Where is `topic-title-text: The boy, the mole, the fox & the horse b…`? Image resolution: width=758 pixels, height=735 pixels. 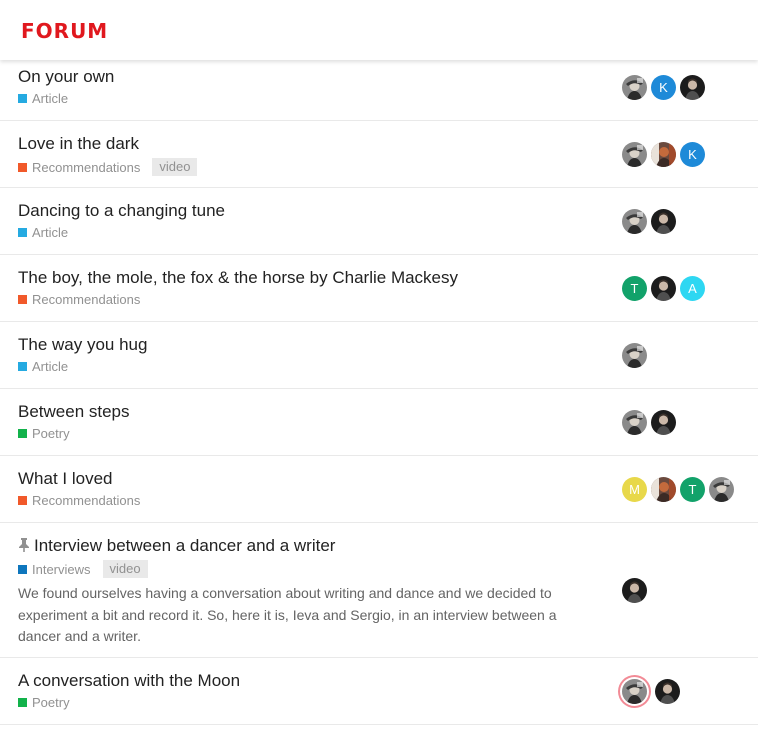
topic-title-text: The boy, the mole, the fox & the horse b… is located at coordinates (238, 277).